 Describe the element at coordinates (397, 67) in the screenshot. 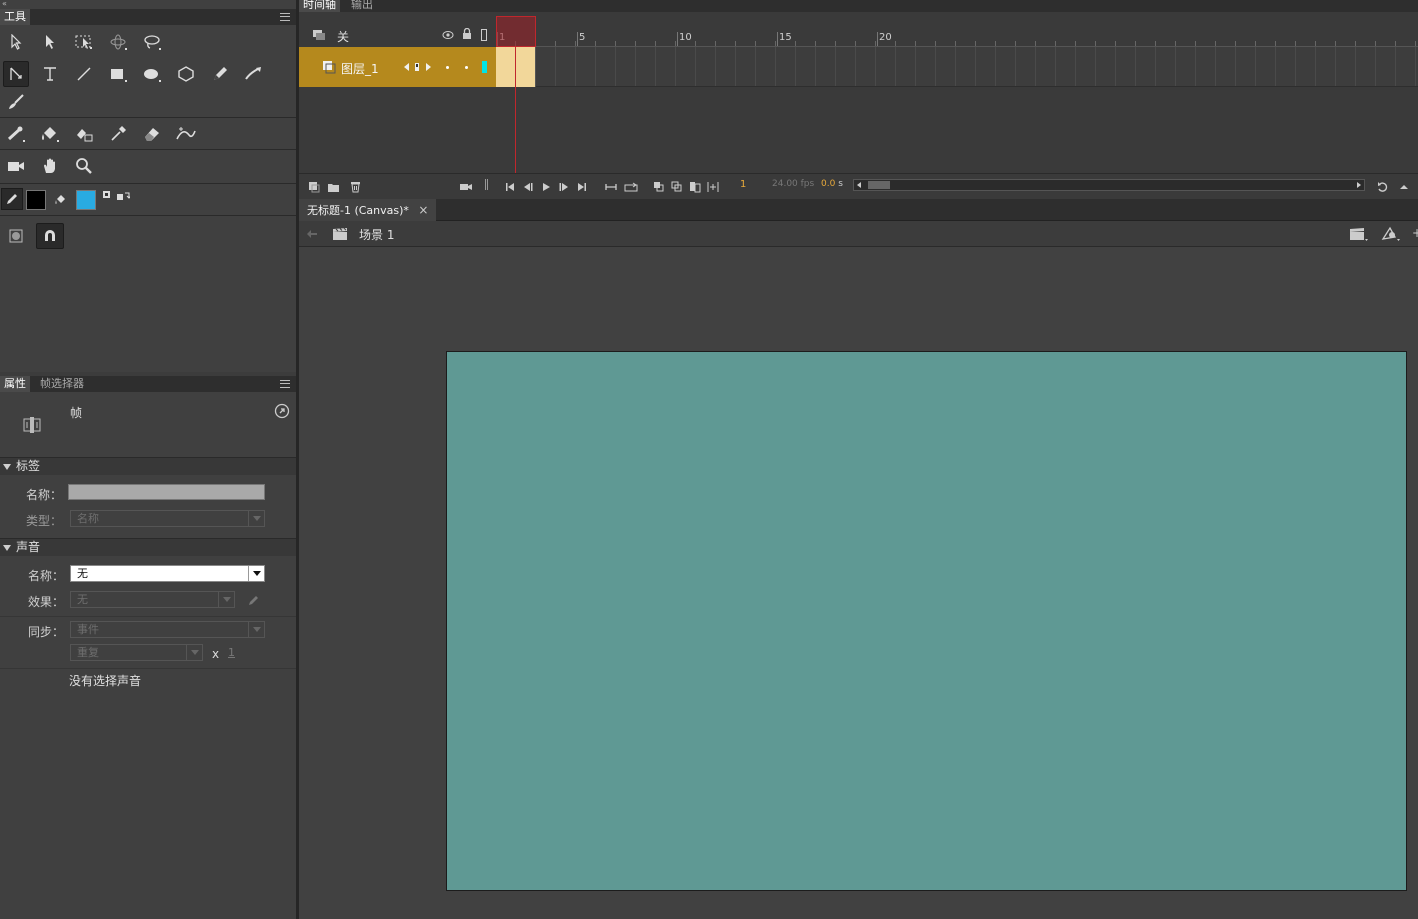

I see `layer-row: 图层_1` at that location.